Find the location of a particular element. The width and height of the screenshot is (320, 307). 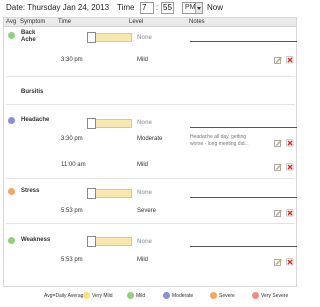

entry-time: 11:00 am is located at coordinates (73, 165).